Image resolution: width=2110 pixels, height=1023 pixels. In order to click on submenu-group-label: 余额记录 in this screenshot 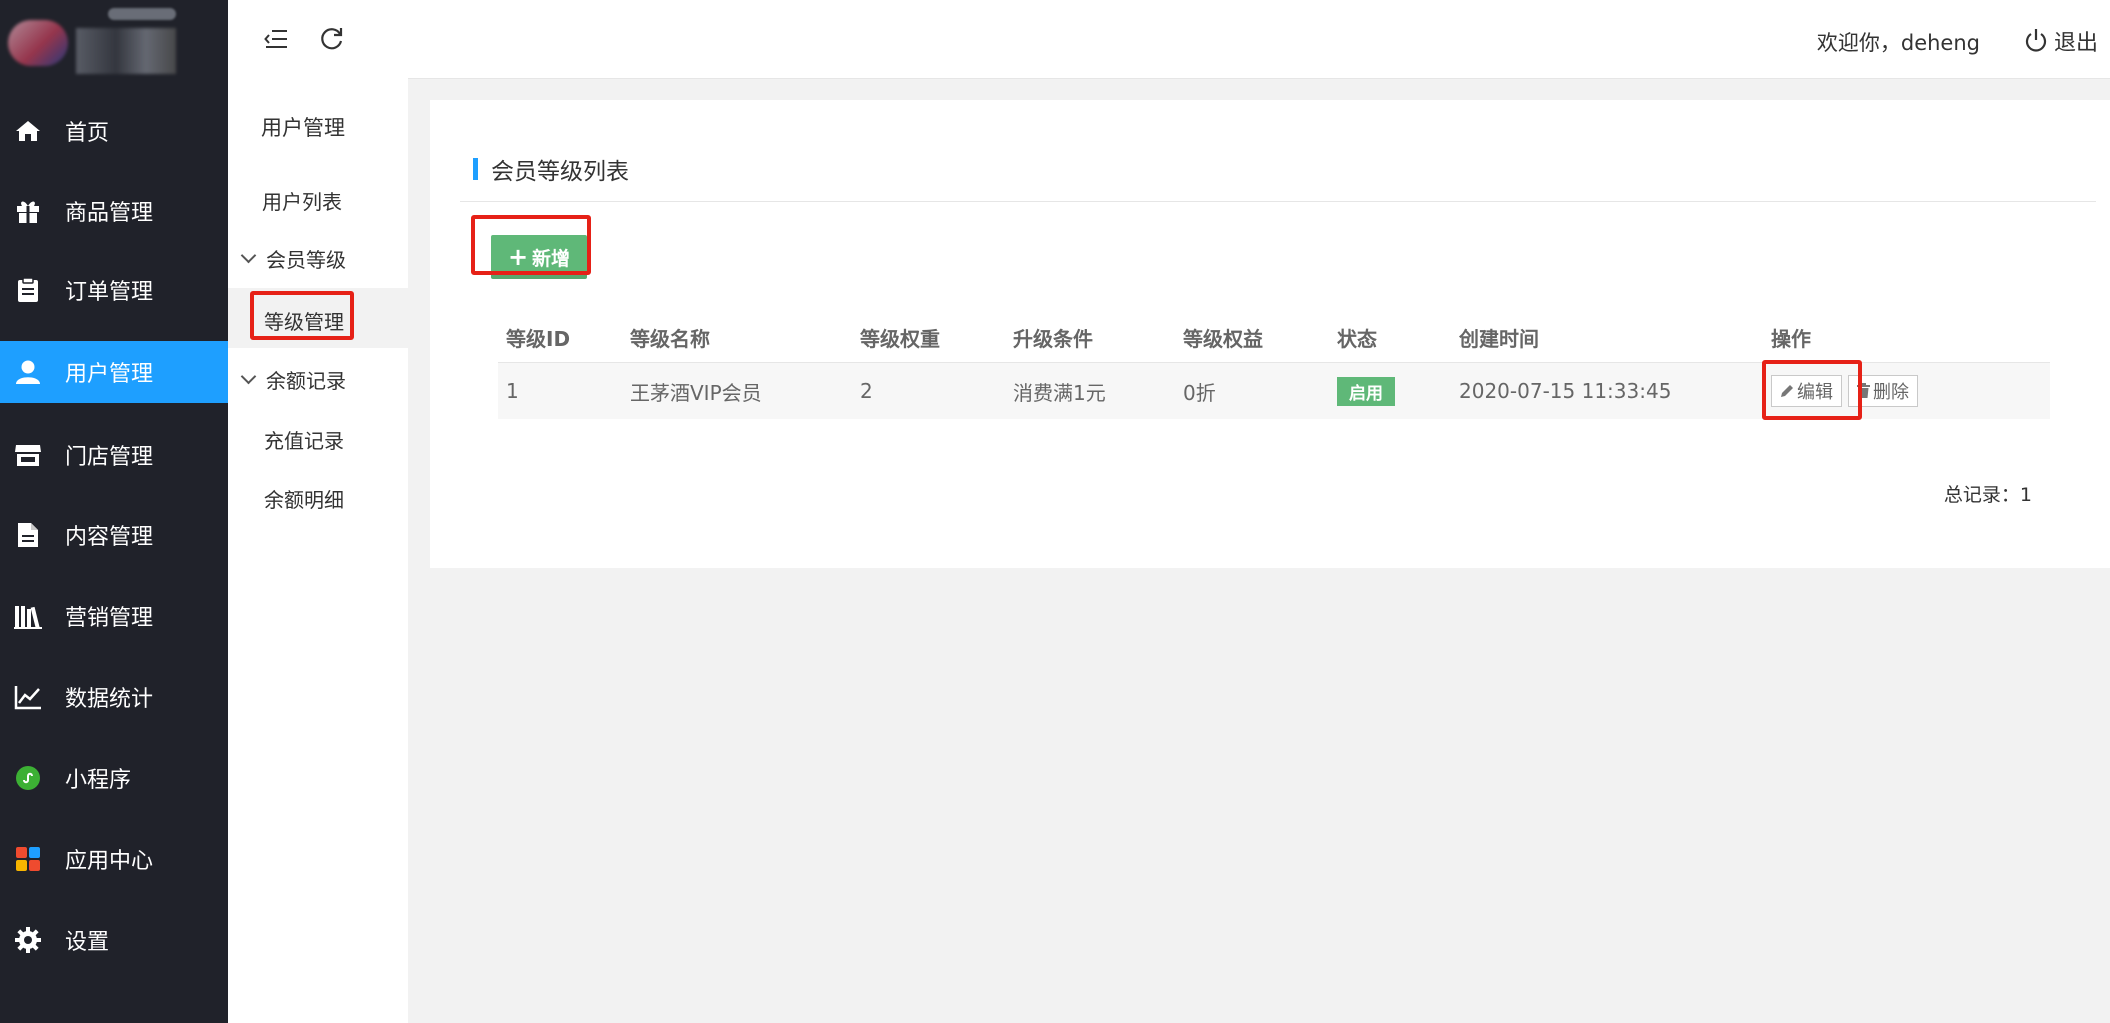, I will do `click(306, 381)`.